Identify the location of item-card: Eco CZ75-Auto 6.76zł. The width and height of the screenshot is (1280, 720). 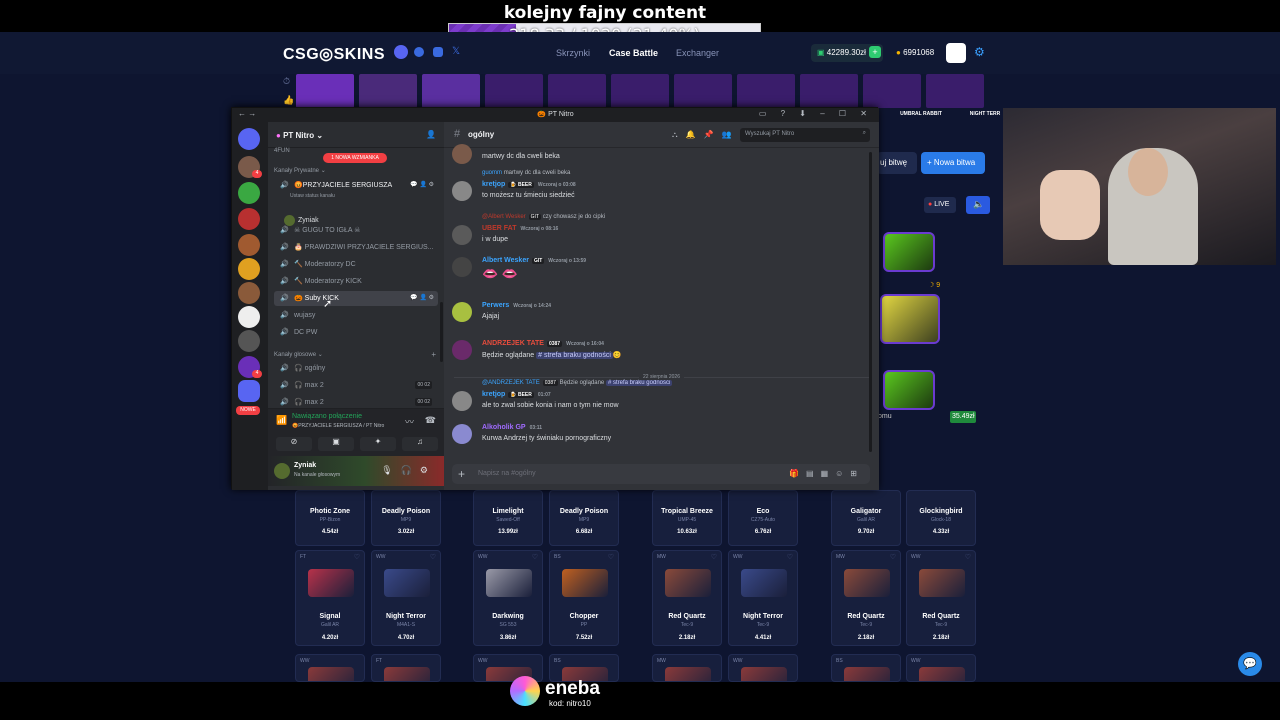
(763, 518).